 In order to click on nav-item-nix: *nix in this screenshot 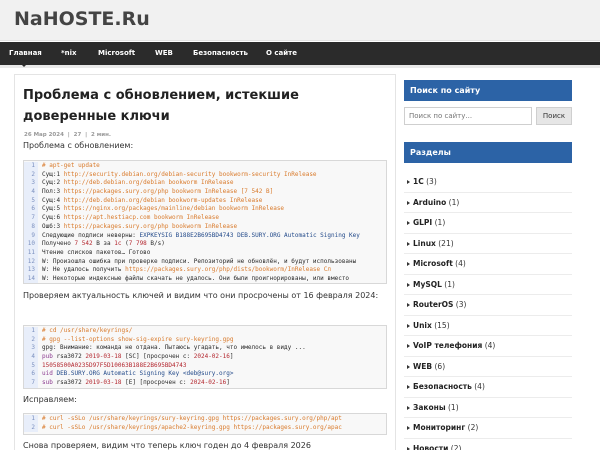, I will do `click(69, 53)`.